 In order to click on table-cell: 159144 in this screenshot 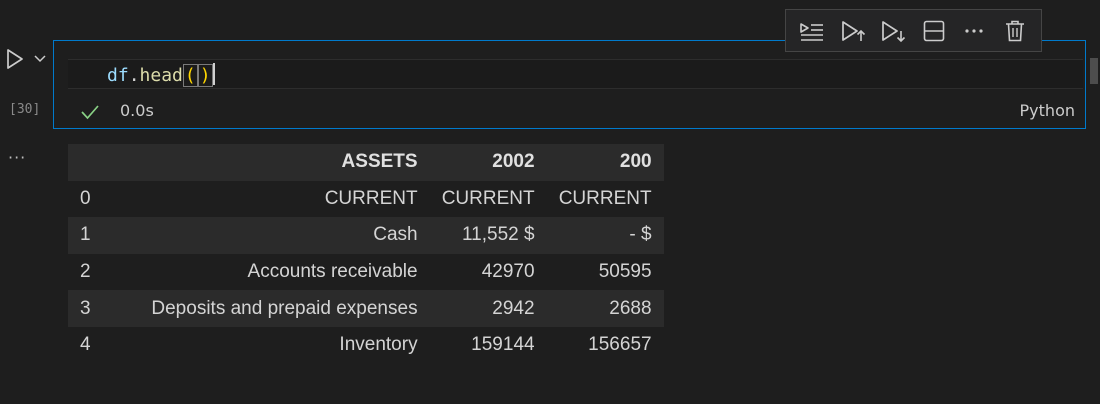, I will do `click(503, 345)`.